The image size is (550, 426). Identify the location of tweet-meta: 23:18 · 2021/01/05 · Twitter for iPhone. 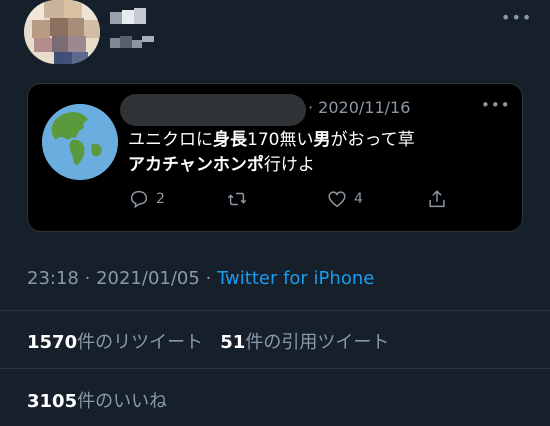
(200, 278).